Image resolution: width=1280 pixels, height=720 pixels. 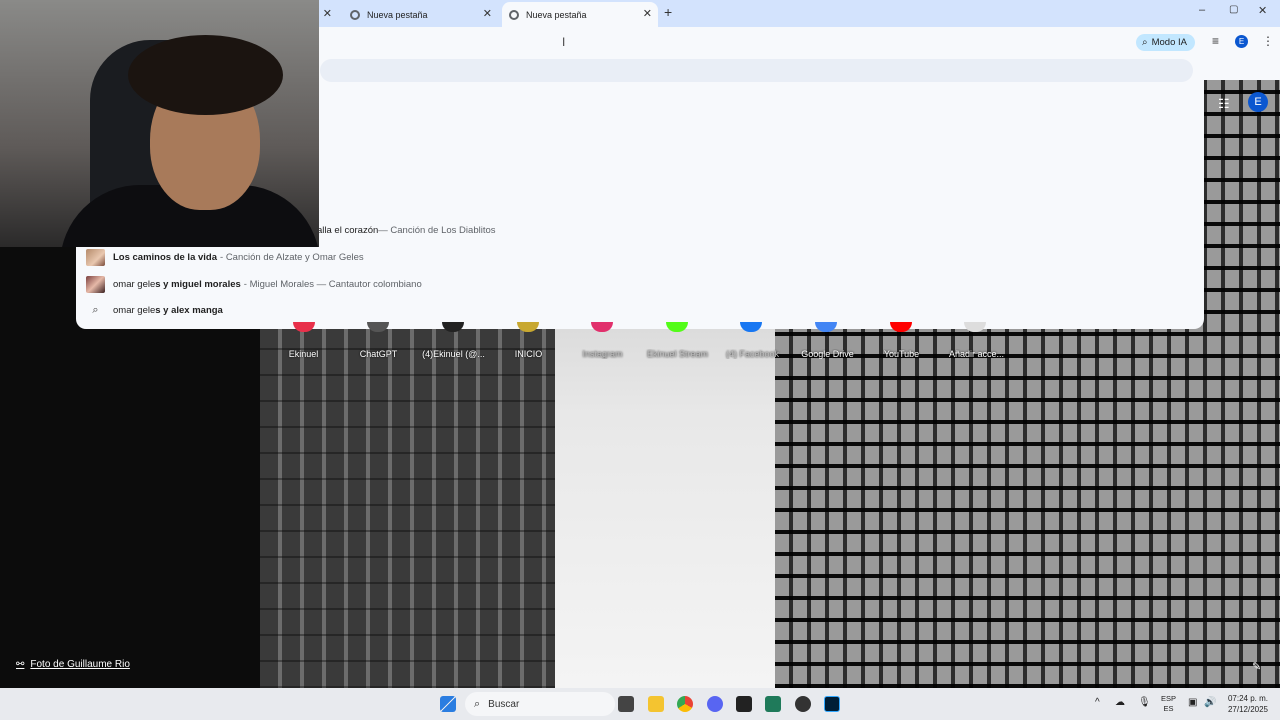 What do you see at coordinates (1202, 10) in the screenshot?
I see `minimize-button: –` at bounding box center [1202, 10].